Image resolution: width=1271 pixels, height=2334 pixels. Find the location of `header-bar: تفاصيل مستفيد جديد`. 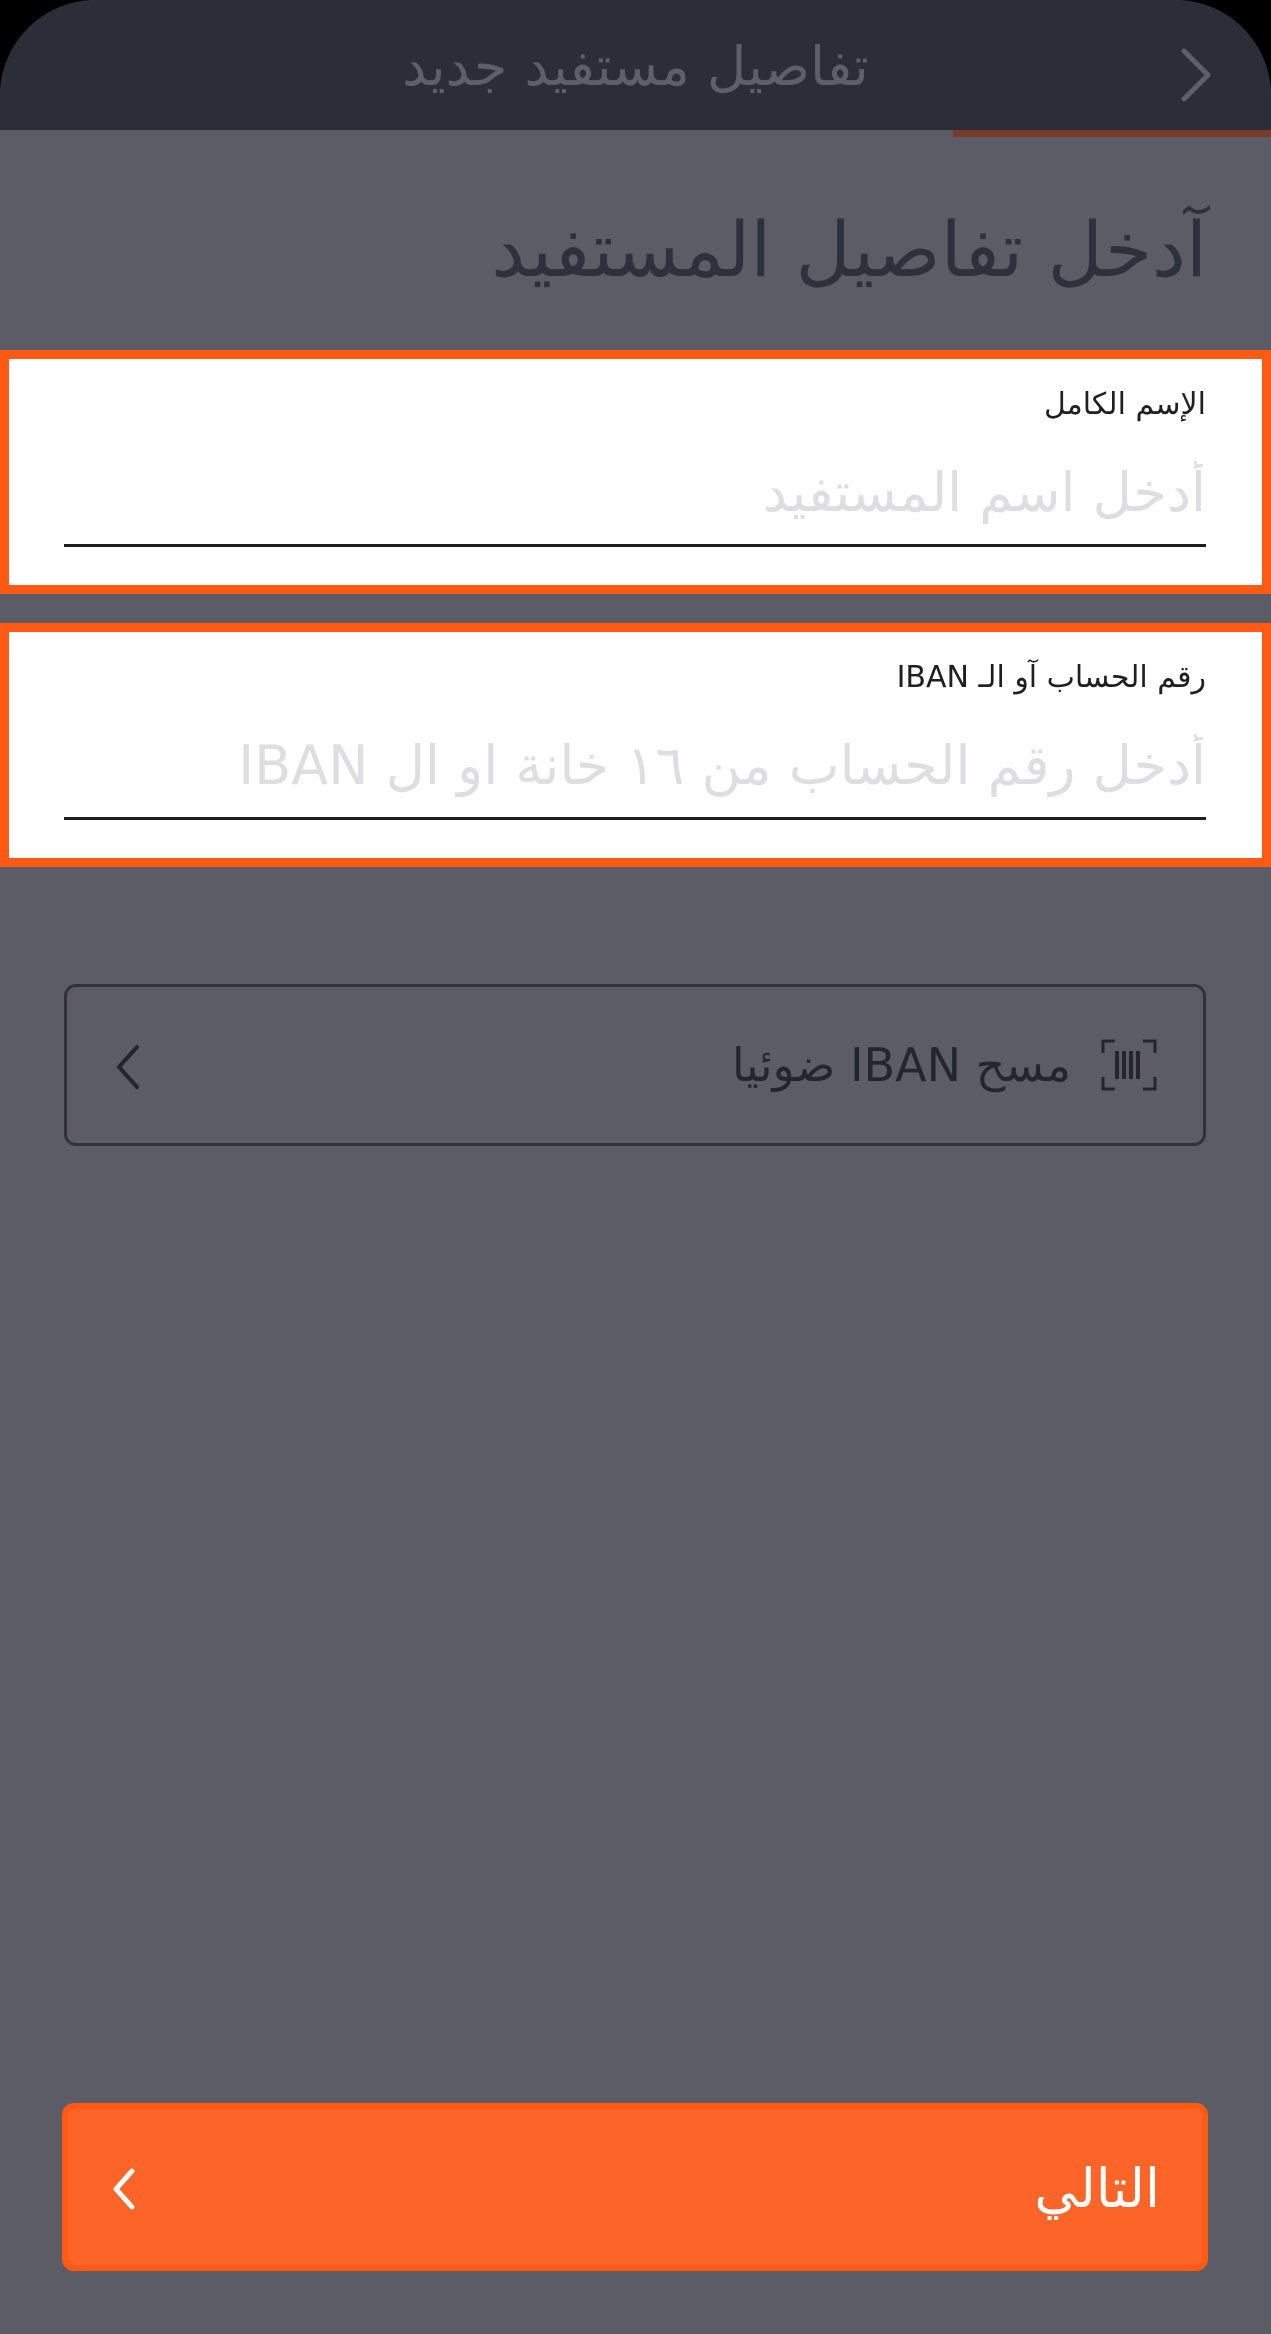

header-bar: تفاصيل مستفيد جديد is located at coordinates (635, 65).